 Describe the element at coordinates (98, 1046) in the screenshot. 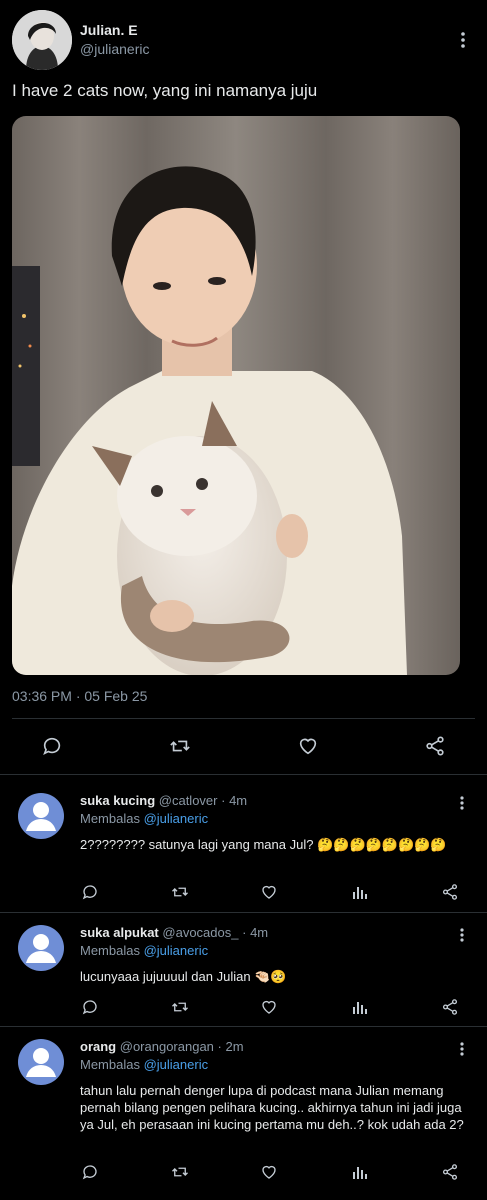

I see `reply-author-name: orang` at that location.